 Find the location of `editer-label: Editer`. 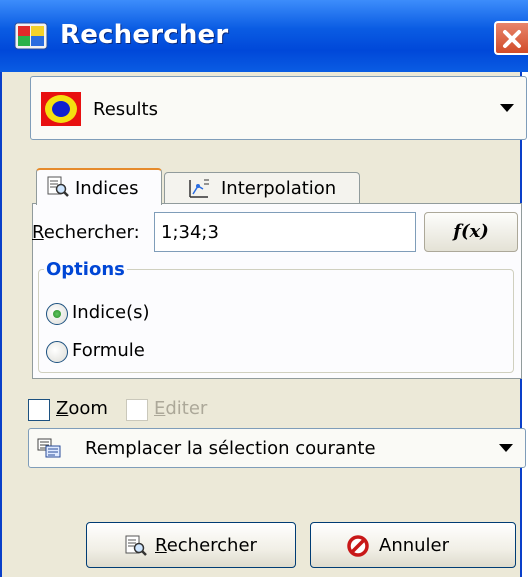

editer-label: Editer is located at coordinates (181, 408).